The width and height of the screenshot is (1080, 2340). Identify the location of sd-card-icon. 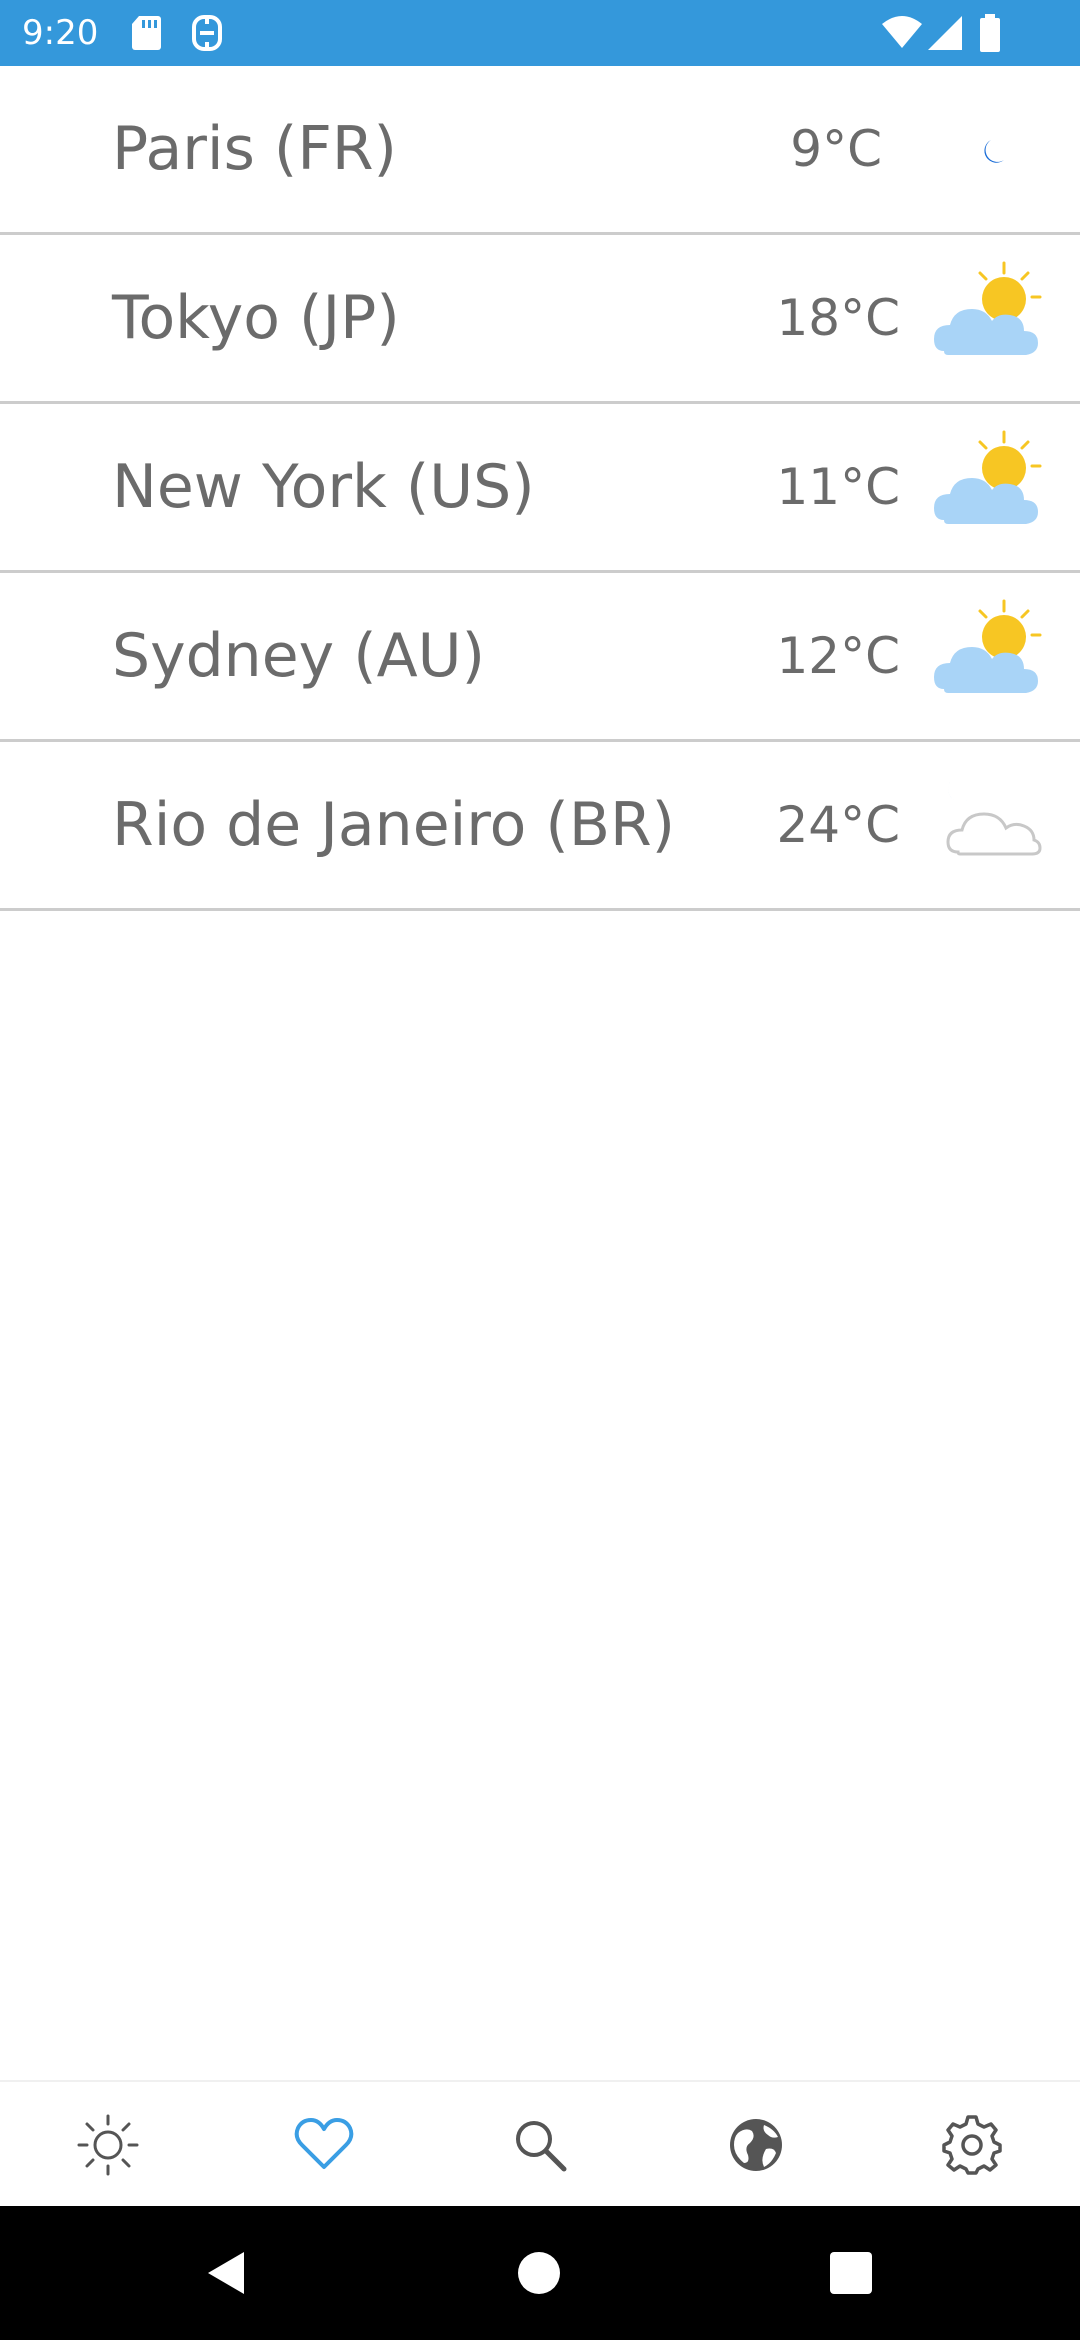
(146, 33).